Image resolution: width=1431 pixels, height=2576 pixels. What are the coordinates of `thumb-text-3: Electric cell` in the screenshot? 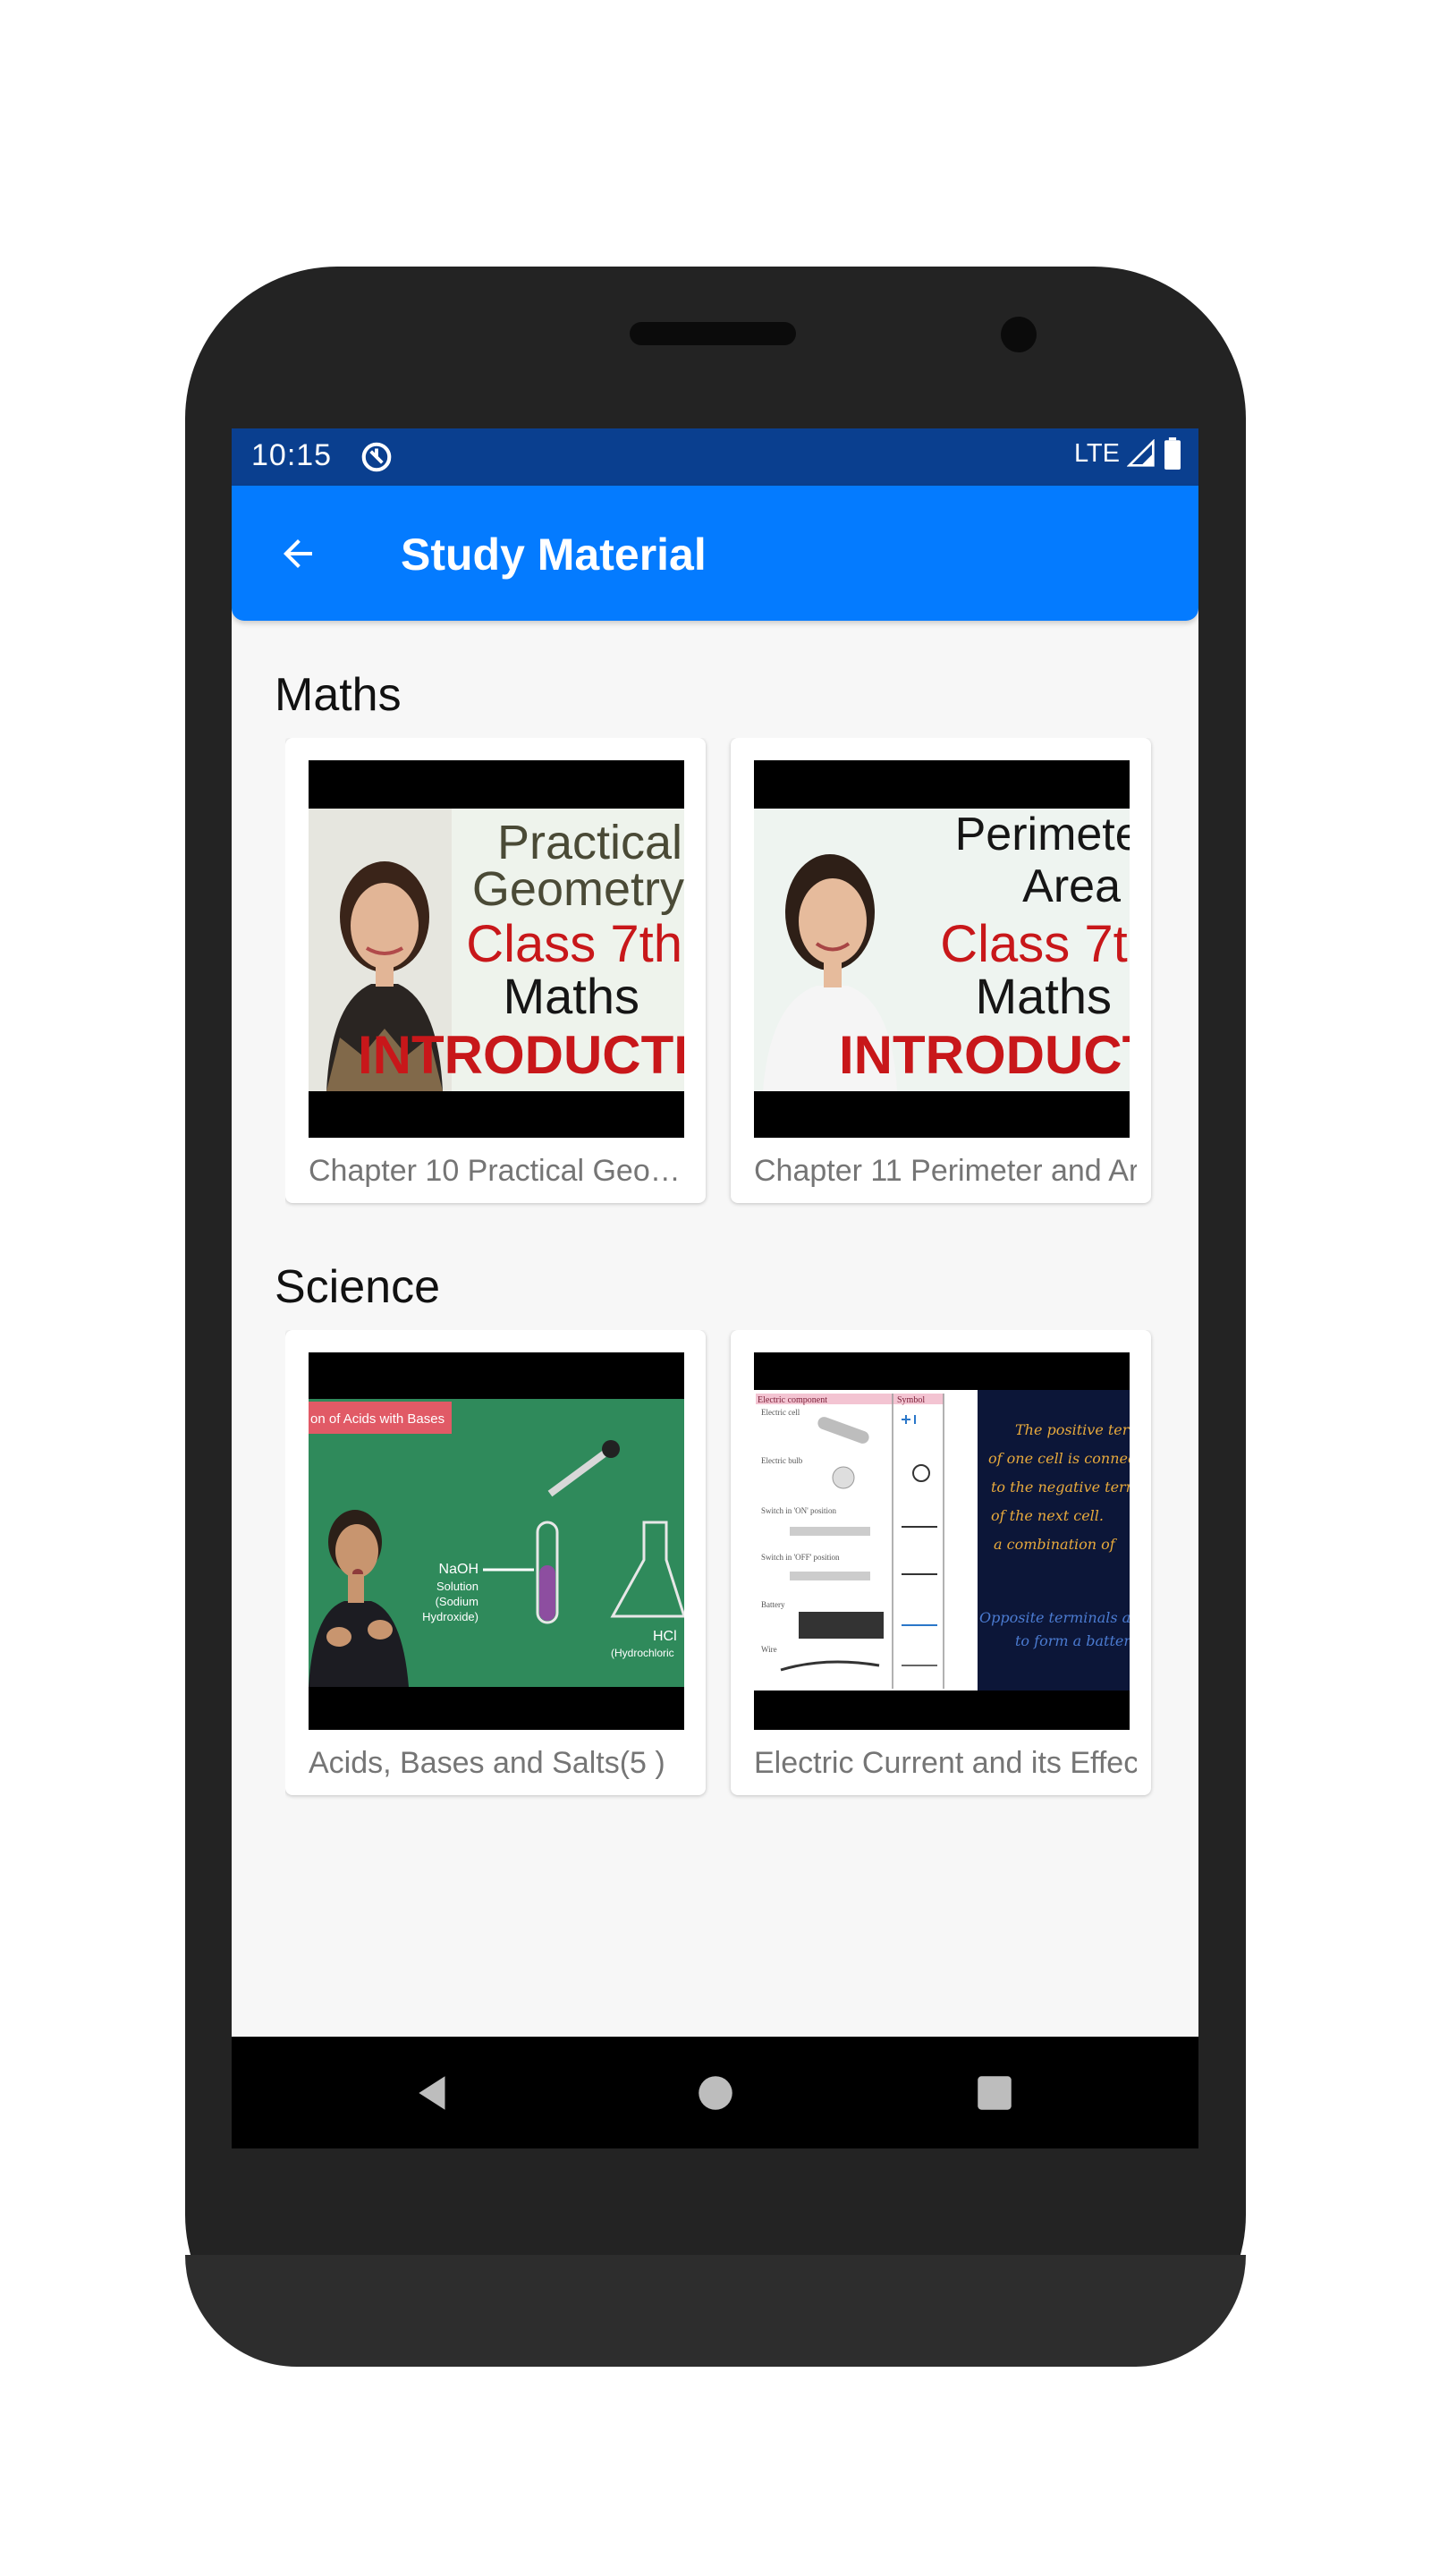 It's located at (781, 1412).